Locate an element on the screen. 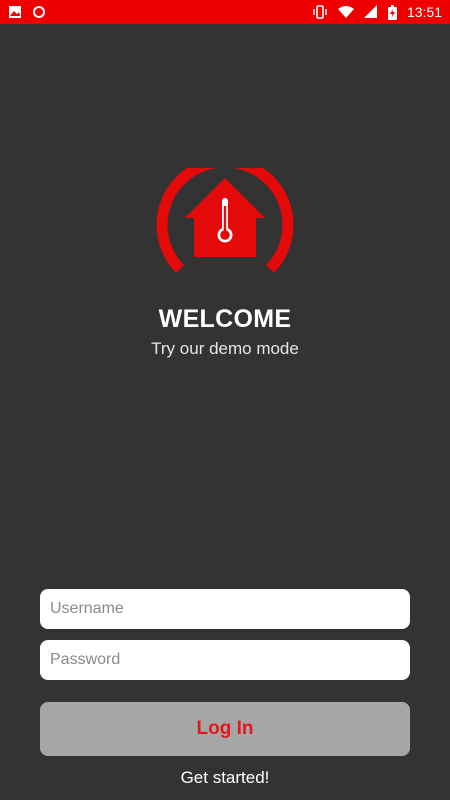  battery-charging-icon is located at coordinates (392, 12).